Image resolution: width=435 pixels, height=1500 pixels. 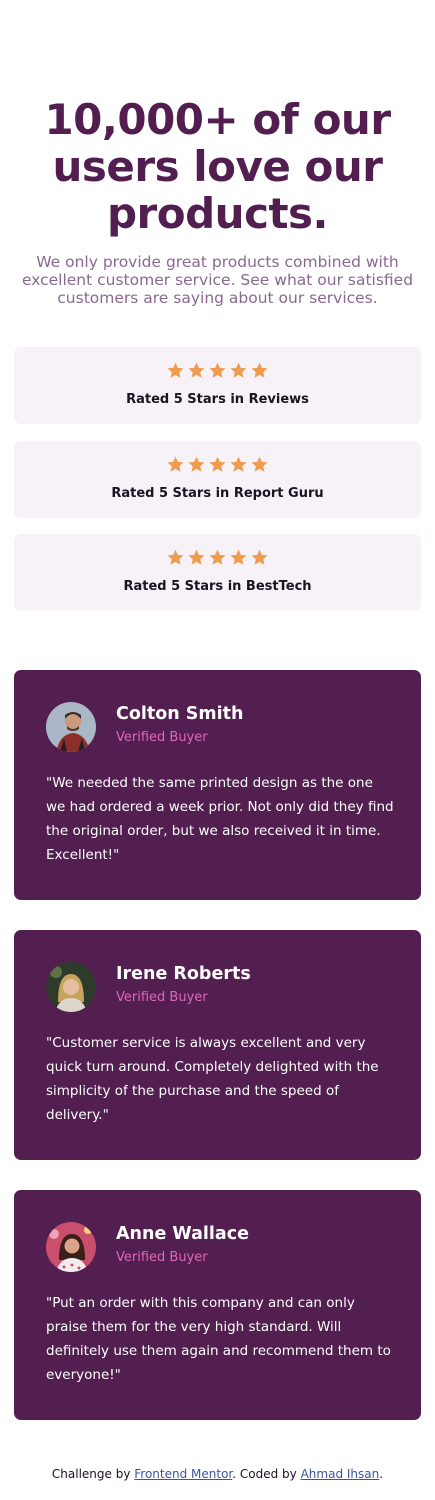 What do you see at coordinates (217, 586) in the screenshot?
I see `rating-label: Rated 5 Stars in BestTech` at bounding box center [217, 586].